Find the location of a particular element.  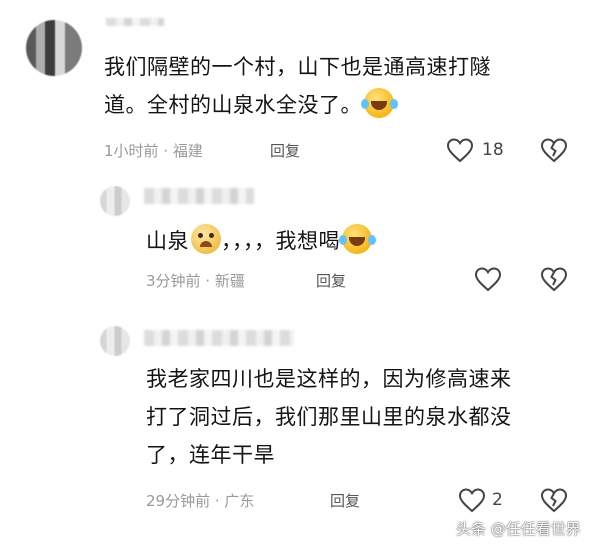

watermark-handle: @任任看世界 is located at coordinates (535, 529).